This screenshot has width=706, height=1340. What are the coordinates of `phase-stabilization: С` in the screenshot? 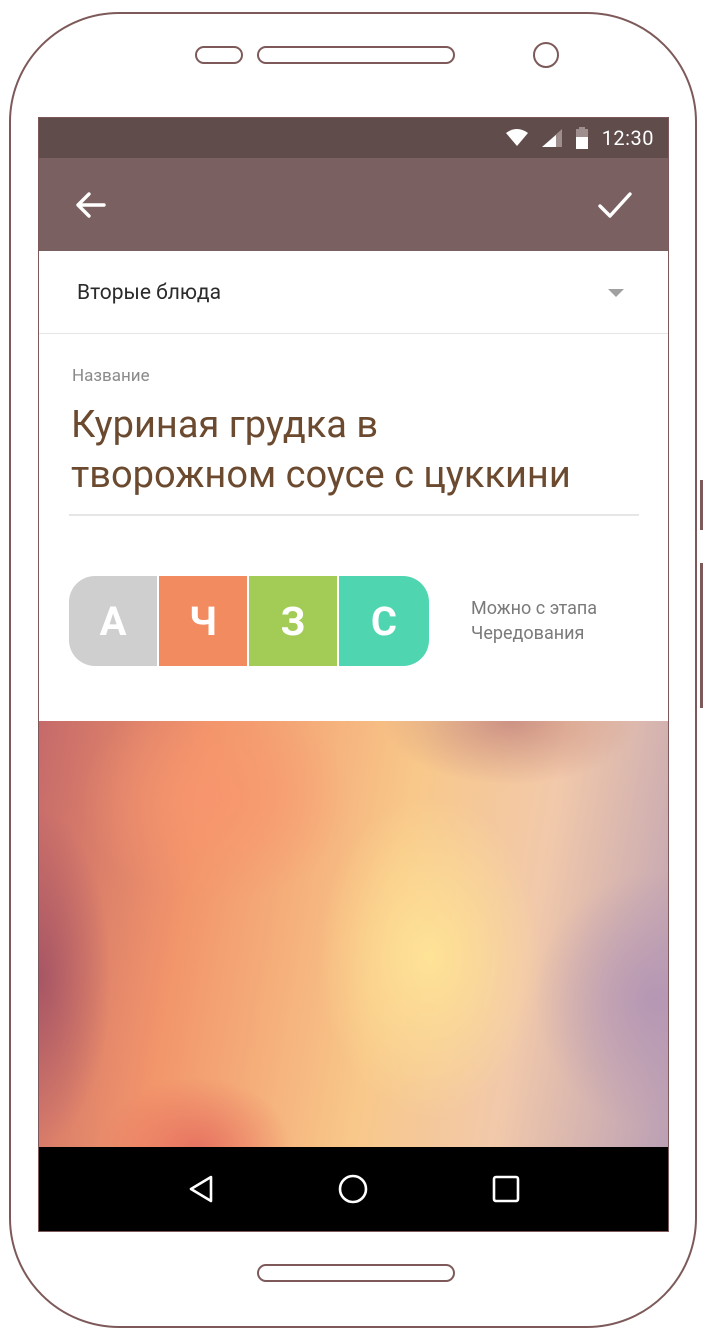 It's located at (383, 621).